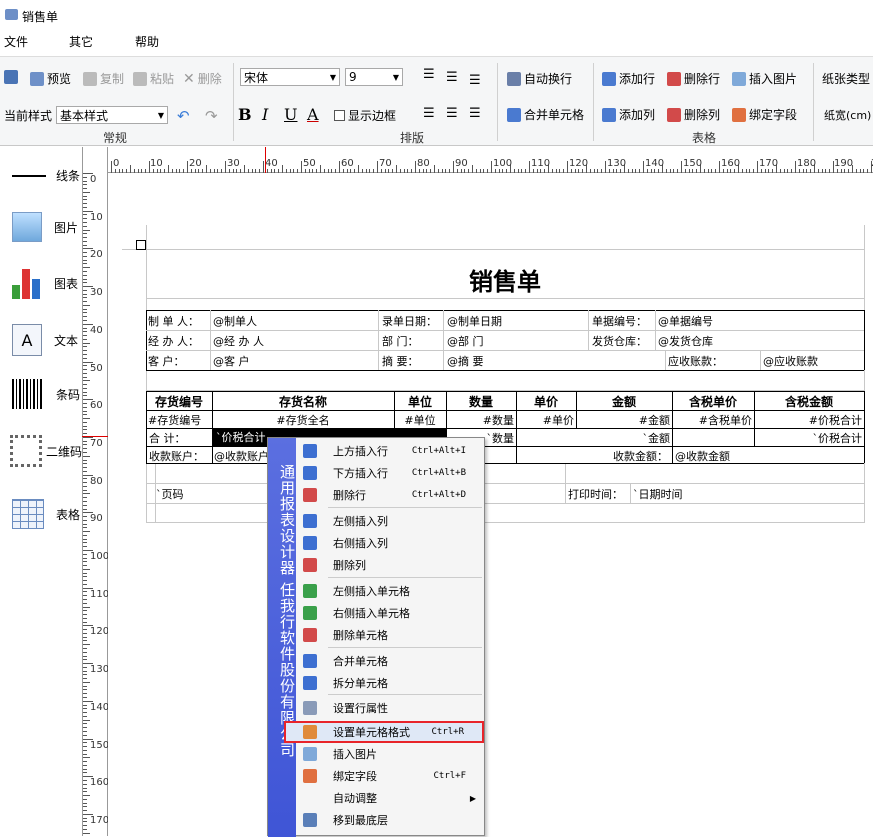 The image size is (873, 837). Describe the element at coordinates (809, 420) in the screenshot. I see `detail-cell: #价税合计` at that location.